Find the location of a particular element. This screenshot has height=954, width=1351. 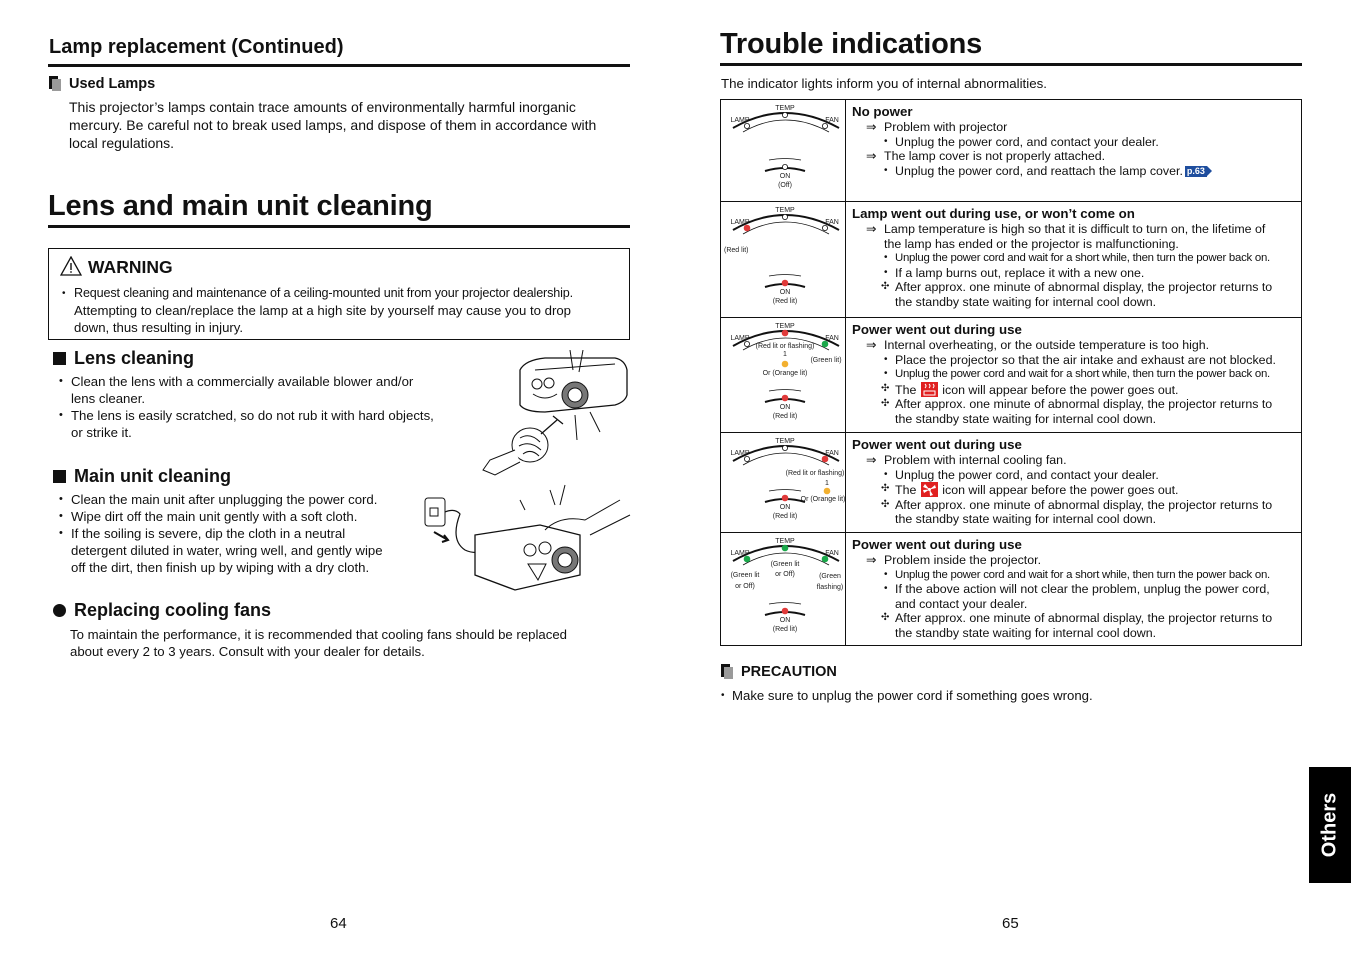

fan-note: (Red lit or flashing) is located at coordinates (815, 473).